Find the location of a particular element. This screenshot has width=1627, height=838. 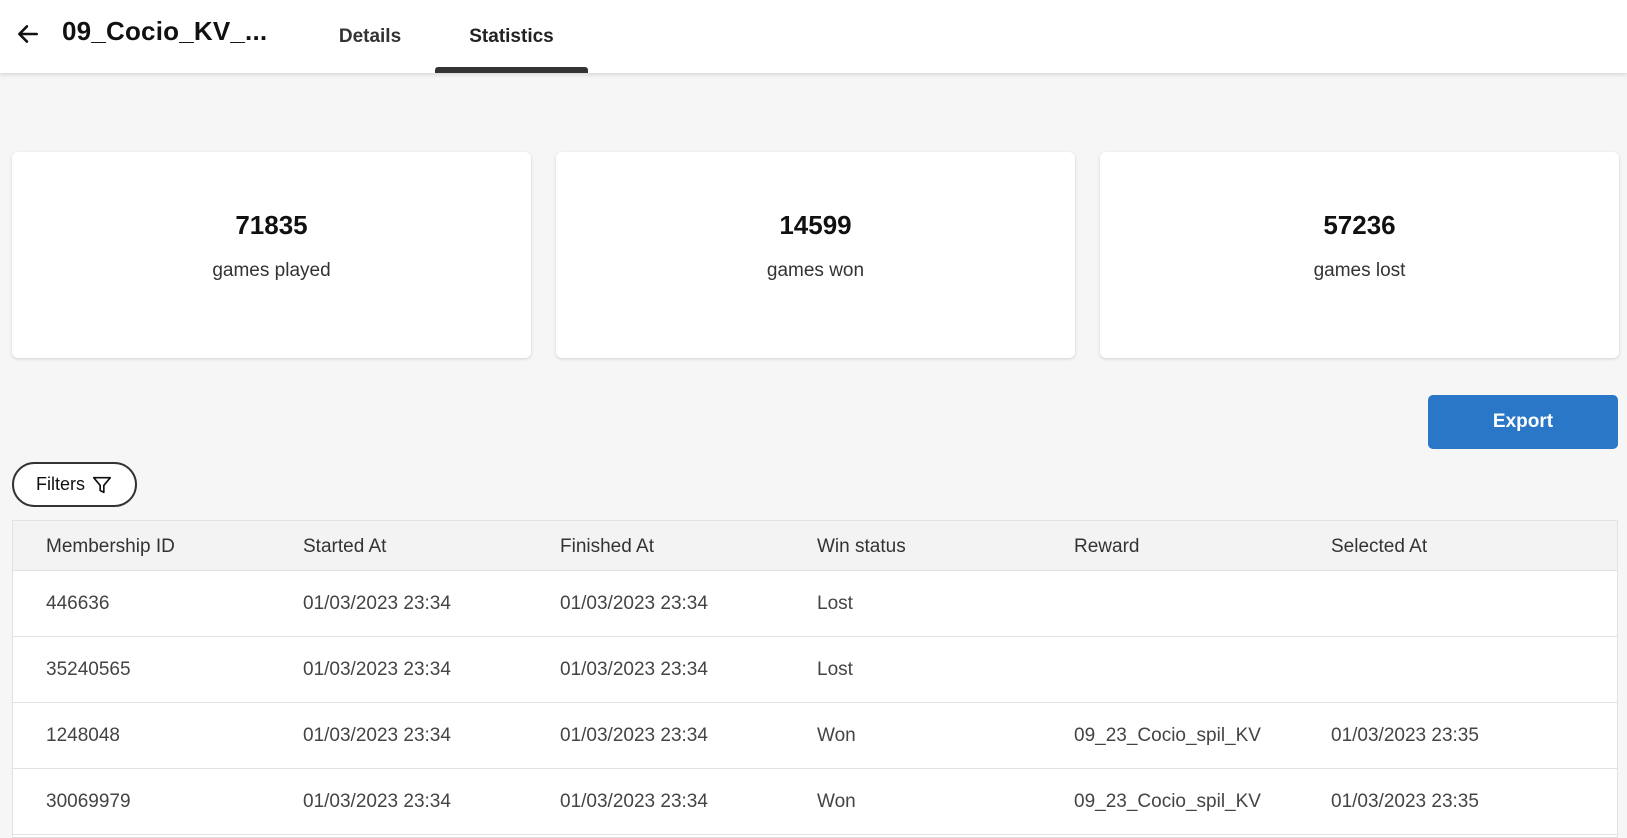

filters-label: Filters is located at coordinates (60, 484).